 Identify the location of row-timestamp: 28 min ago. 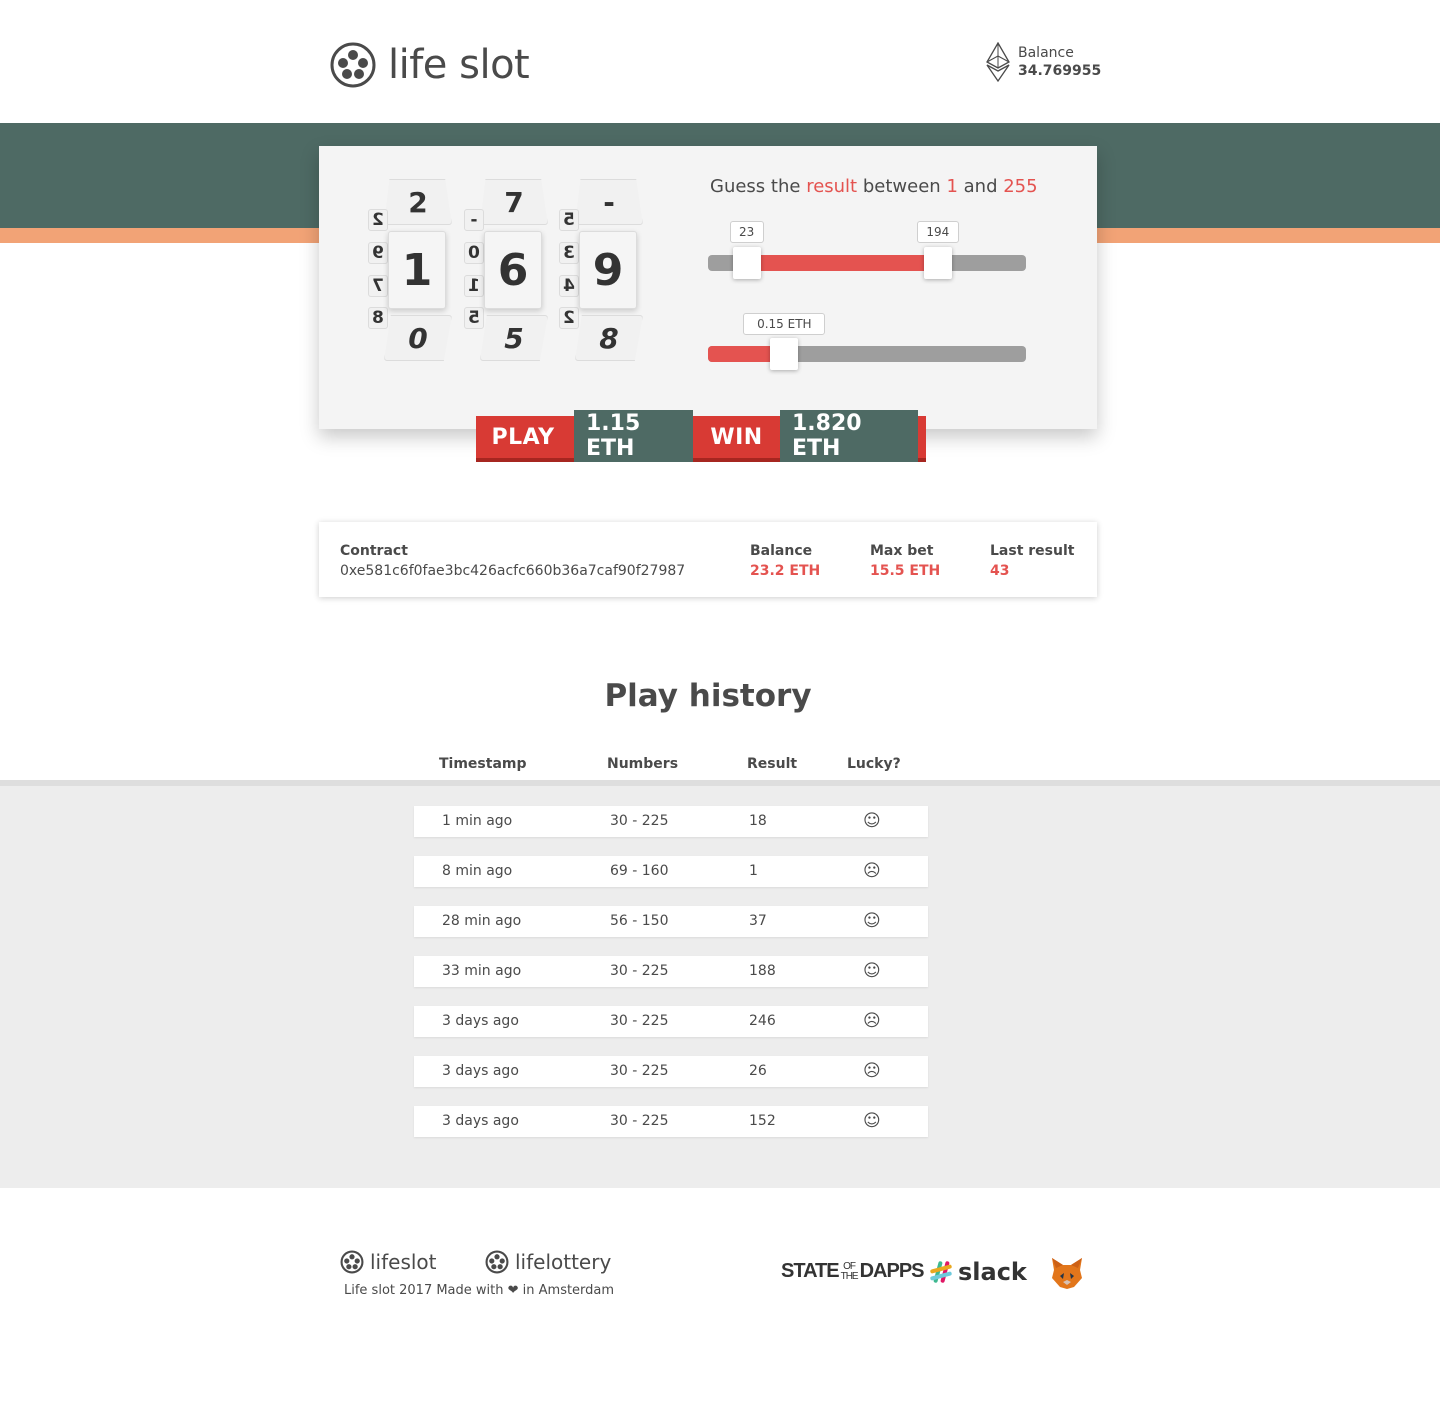
(482, 921).